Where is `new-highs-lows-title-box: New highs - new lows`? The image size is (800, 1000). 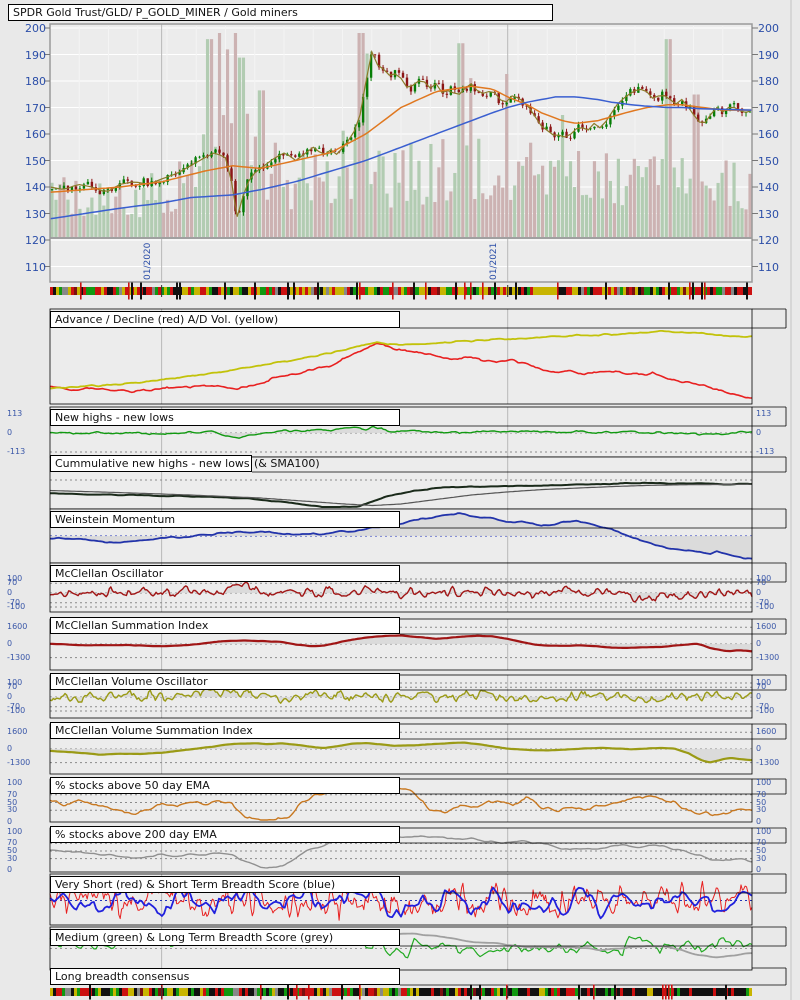 new-highs-lows-title-box: New highs - new lows is located at coordinates (225, 417).